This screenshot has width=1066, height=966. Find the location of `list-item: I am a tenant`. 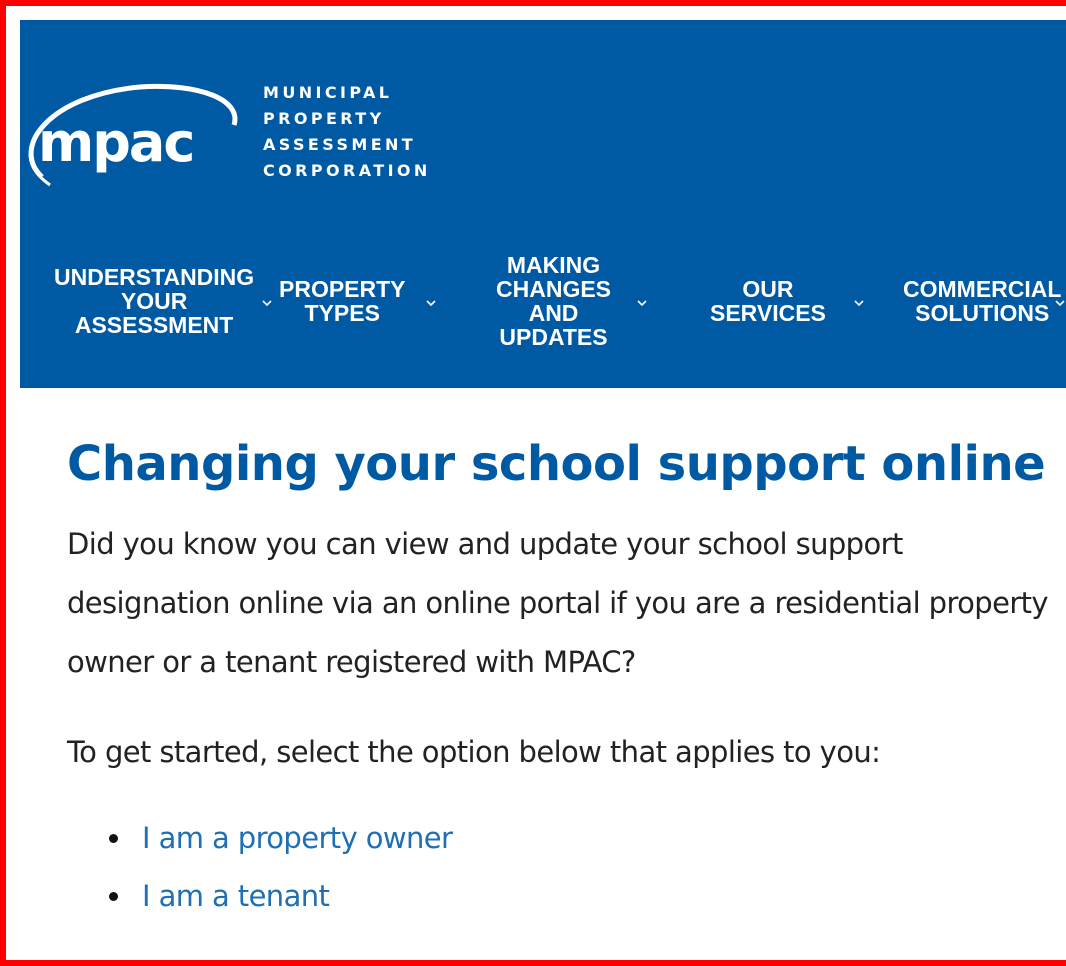

list-item: I am a tenant is located at coordinates (259, 896).